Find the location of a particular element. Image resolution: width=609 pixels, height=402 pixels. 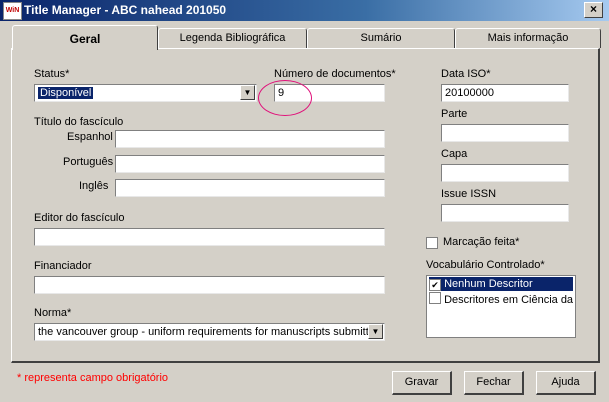

norma-dropdown-icon: ▼ is located at coordinates (375, 331).